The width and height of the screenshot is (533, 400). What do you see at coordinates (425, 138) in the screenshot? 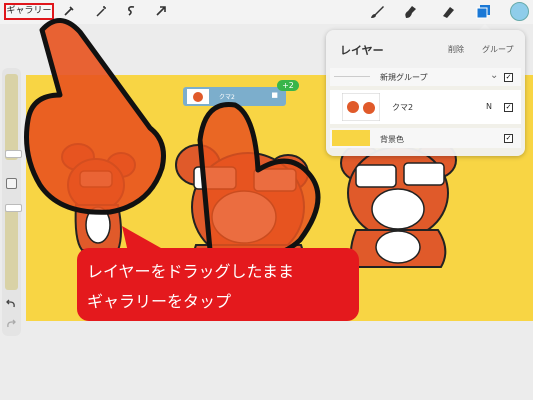
I see `layer-row-background: 背景色 ✓` at bounding box center [425, 138].